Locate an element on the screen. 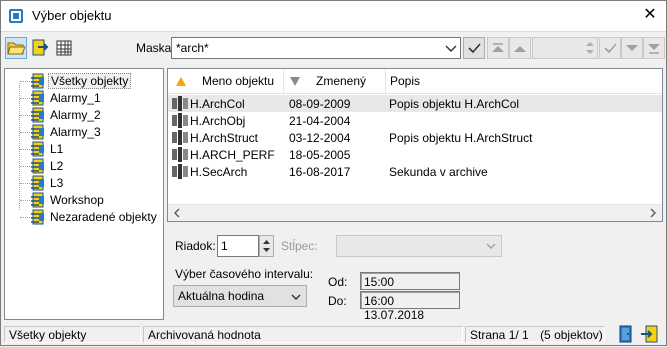 The width and height of the screenshot is (667, 347). page-number-field is located at coordinates (565, 48).